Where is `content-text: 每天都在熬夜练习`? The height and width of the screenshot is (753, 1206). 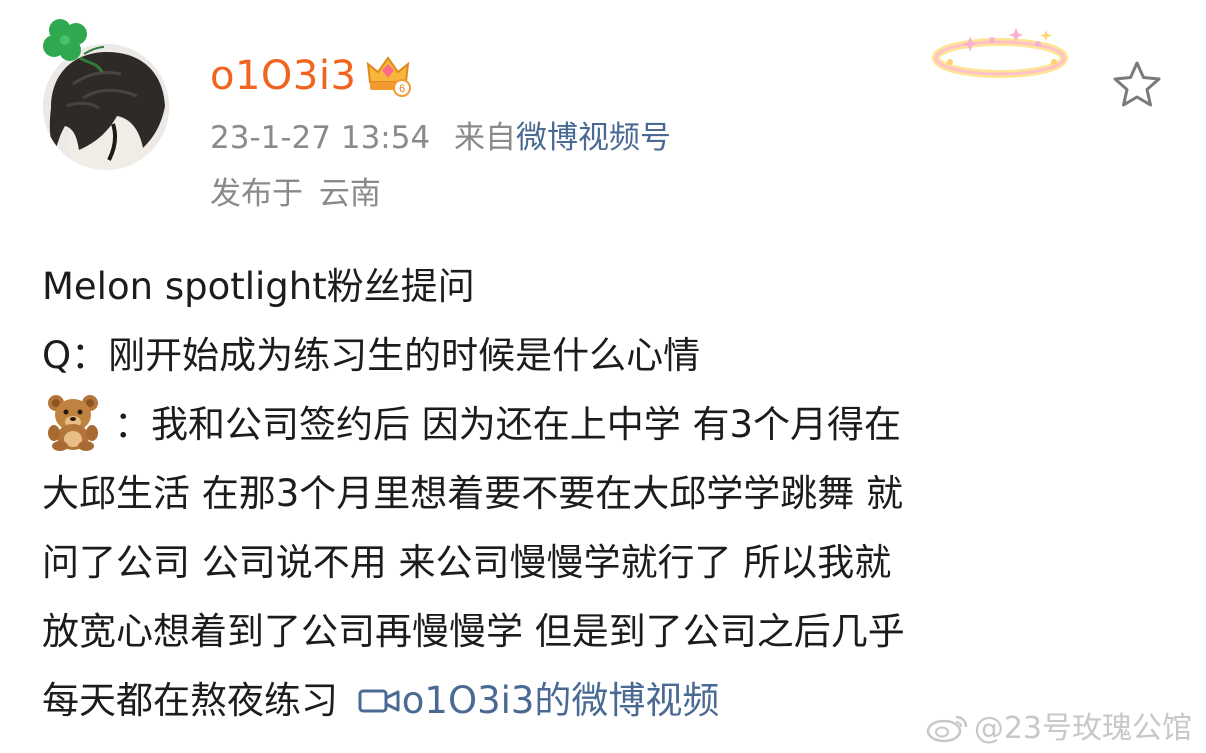
content-text: 每天都在熬夜练习 is located at coordinates (190, 700).